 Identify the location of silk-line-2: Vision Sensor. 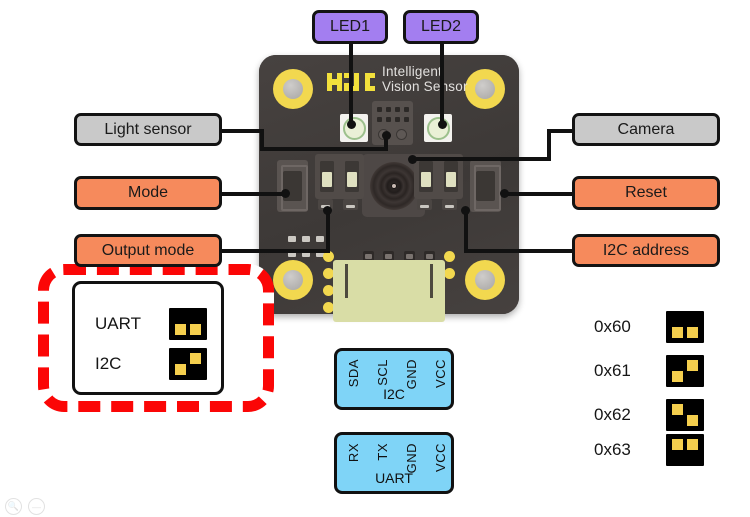
(425, 86).